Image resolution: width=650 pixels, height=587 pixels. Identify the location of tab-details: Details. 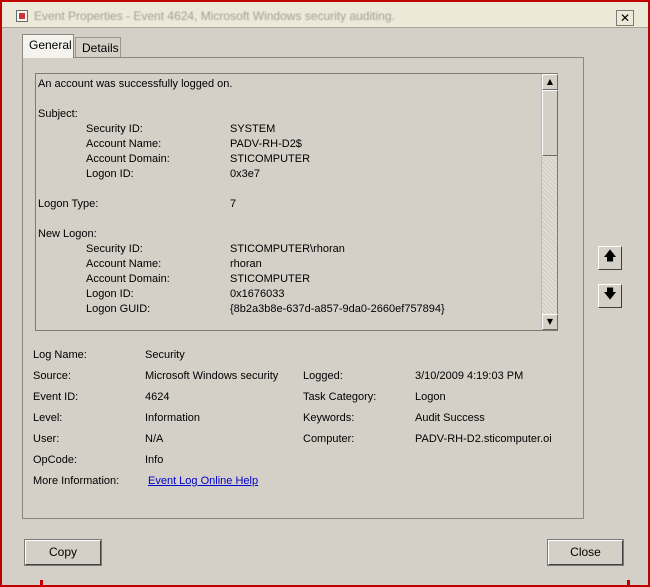
(98, 47).